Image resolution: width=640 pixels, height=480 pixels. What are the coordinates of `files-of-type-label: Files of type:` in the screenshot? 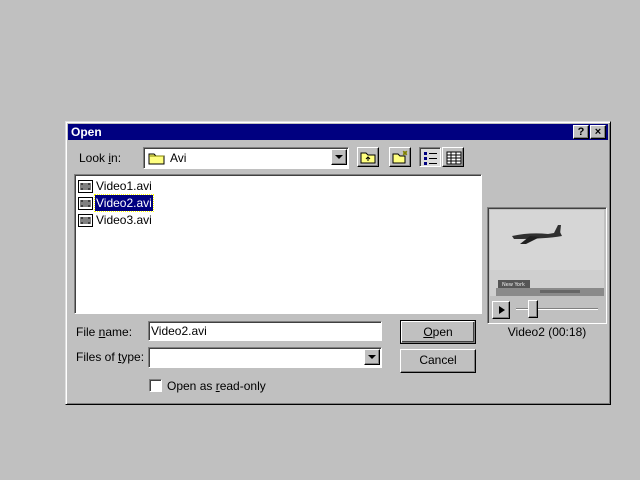 It's located at (110, 357).